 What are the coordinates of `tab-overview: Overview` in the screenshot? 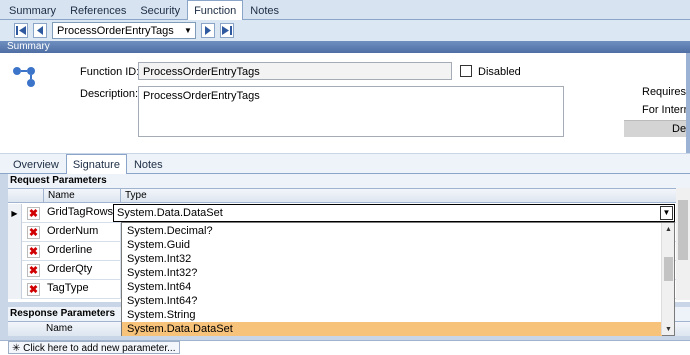 It's located at (36, 164).